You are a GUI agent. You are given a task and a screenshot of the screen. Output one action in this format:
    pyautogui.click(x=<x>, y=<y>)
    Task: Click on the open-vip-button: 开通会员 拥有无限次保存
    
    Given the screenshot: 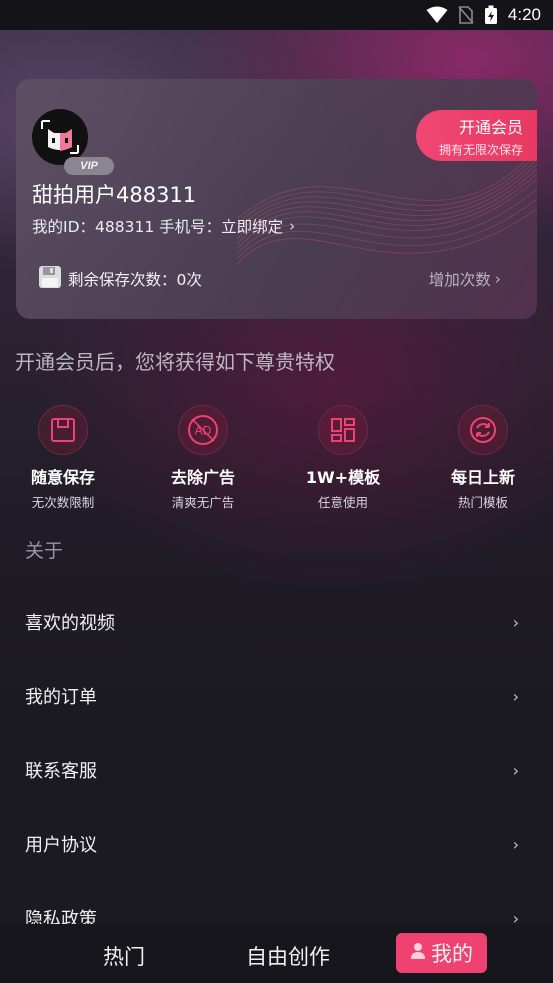 What is the action you would take?
    pyautogui.click(x=476, y=135)
    